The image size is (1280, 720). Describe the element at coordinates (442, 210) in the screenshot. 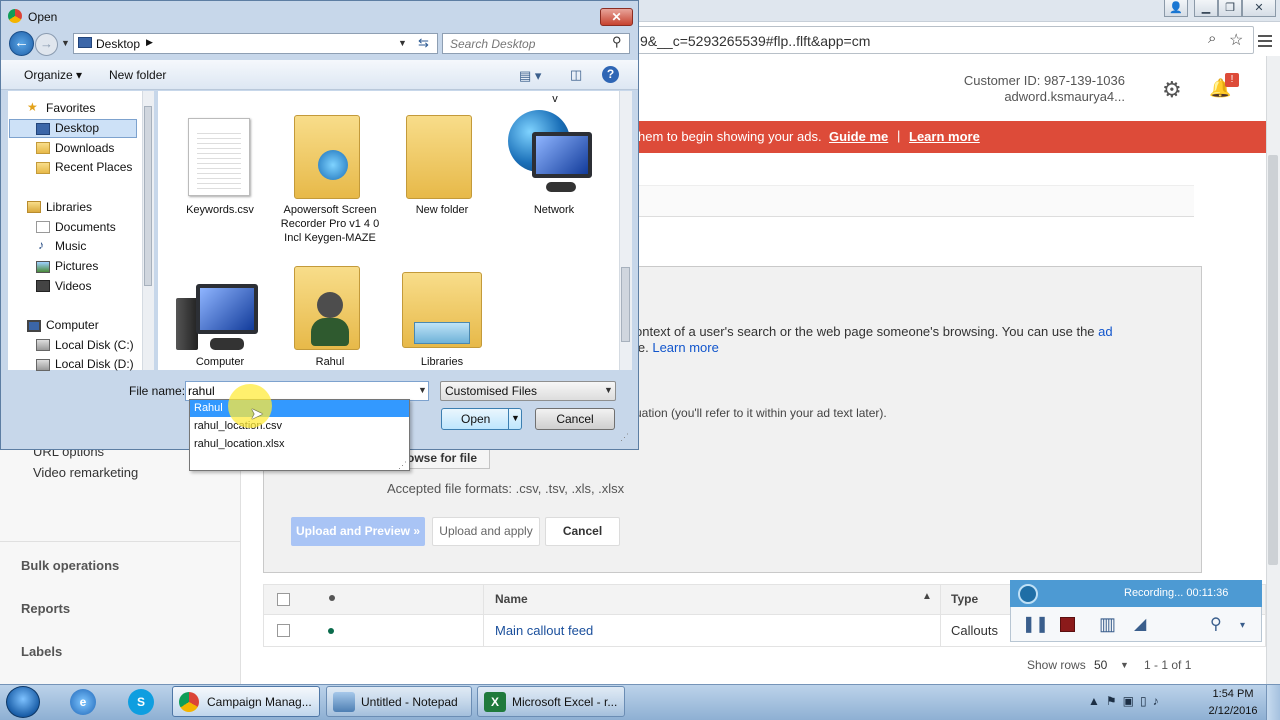

I see `file-new-folder: New folder` at that location.